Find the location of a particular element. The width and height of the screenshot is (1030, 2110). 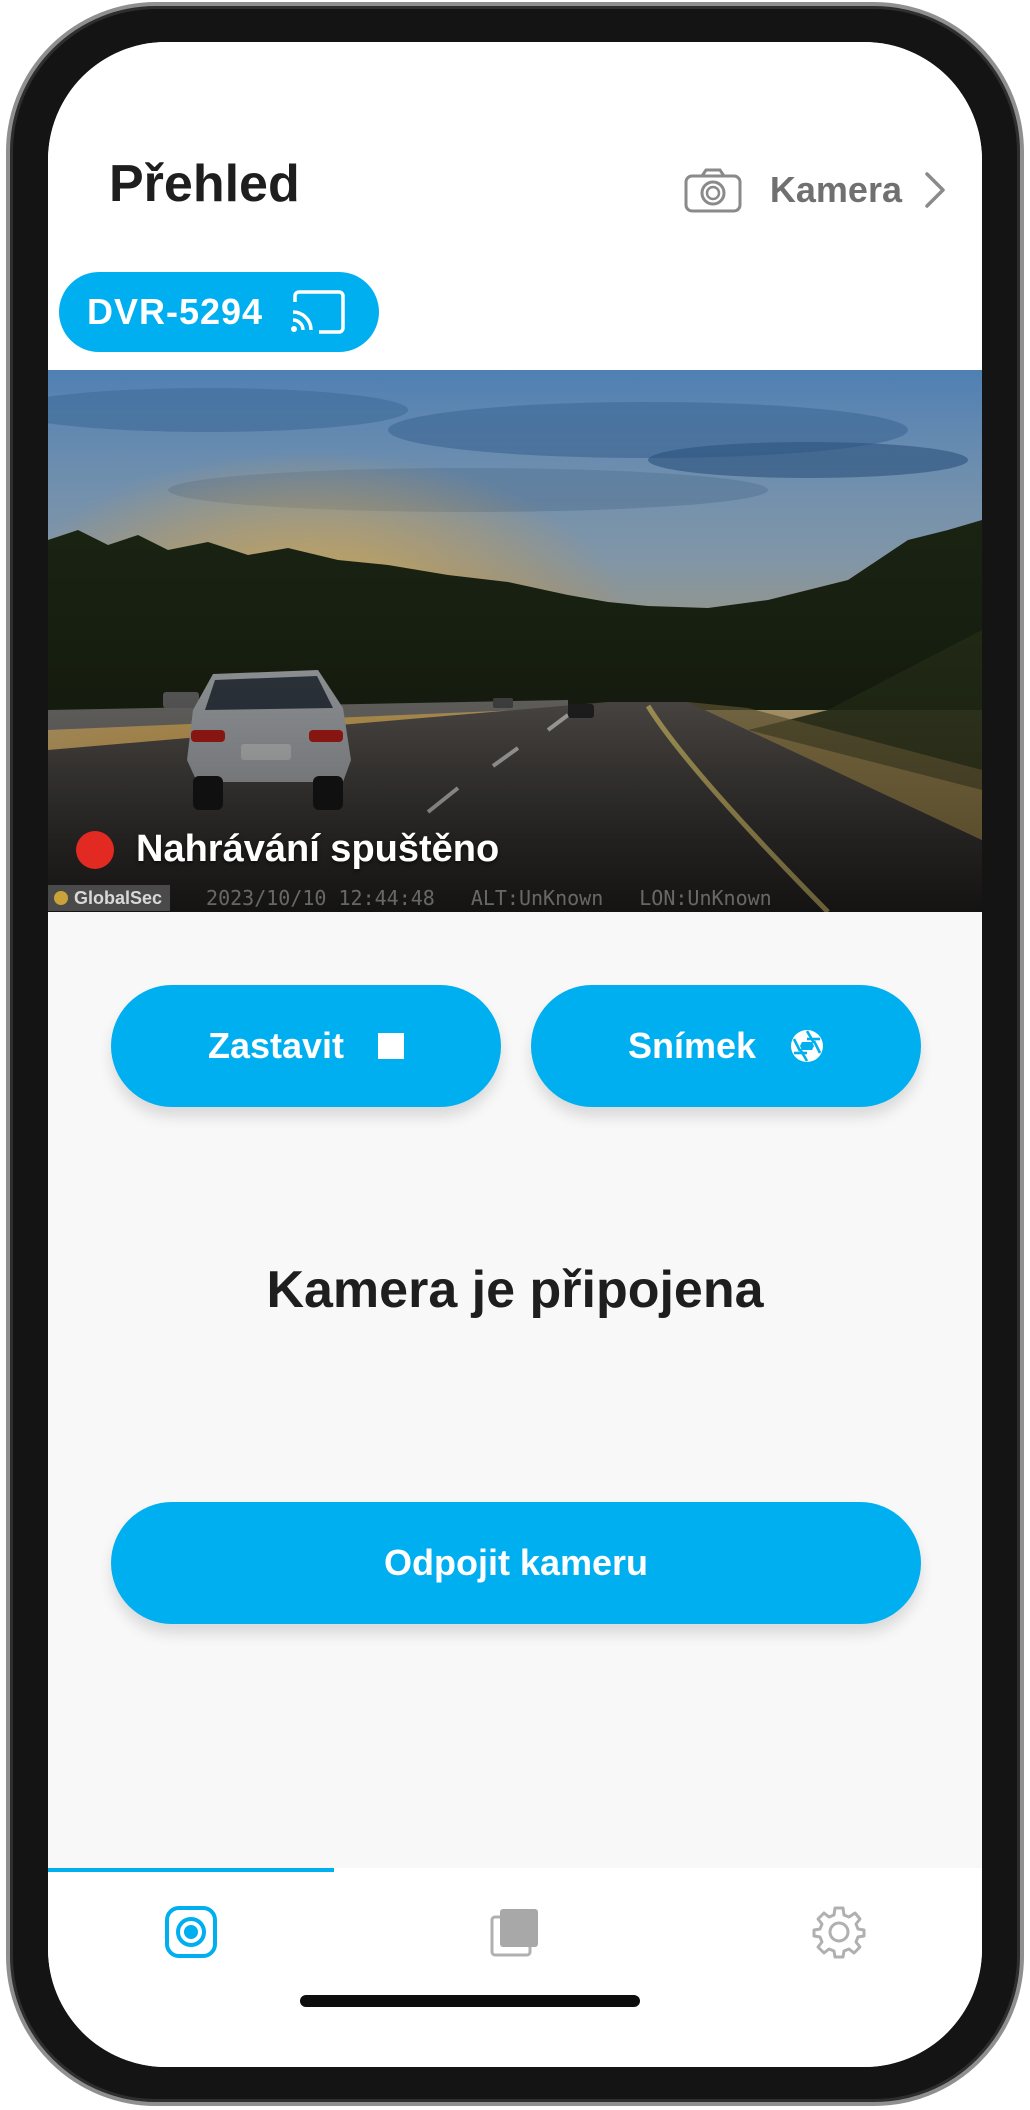

device-name: DVR-5294 is located at coordinates (175, 311).